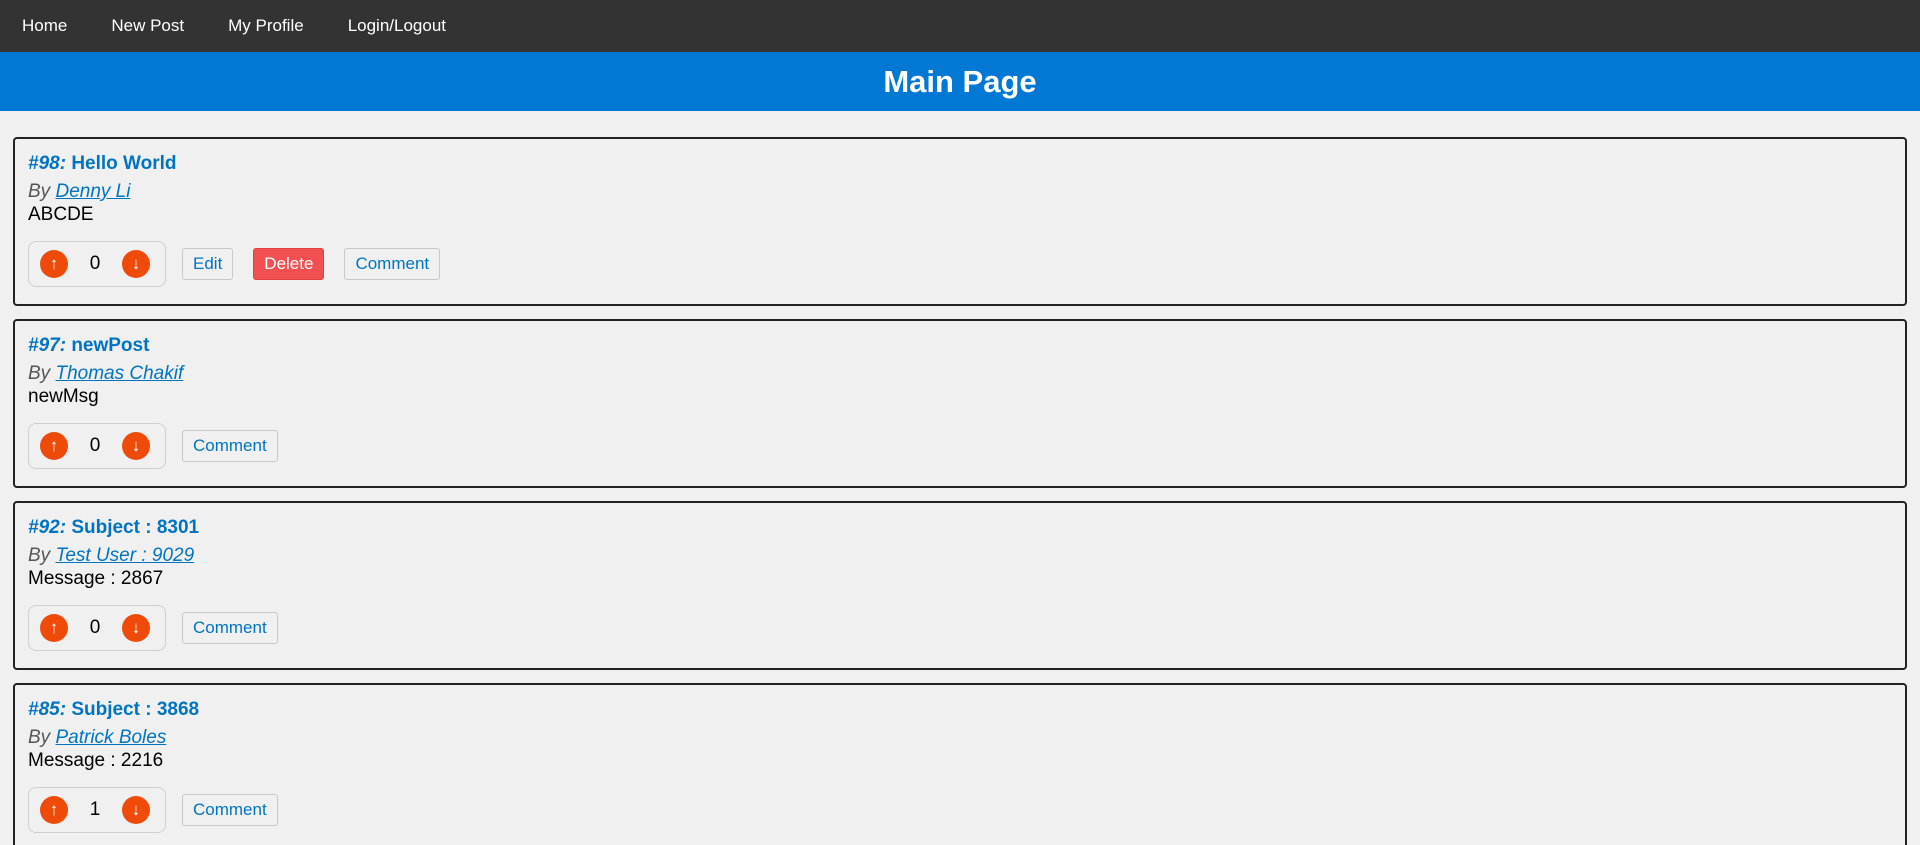  I want to click on page-header: Main Page, so click(960, 81).